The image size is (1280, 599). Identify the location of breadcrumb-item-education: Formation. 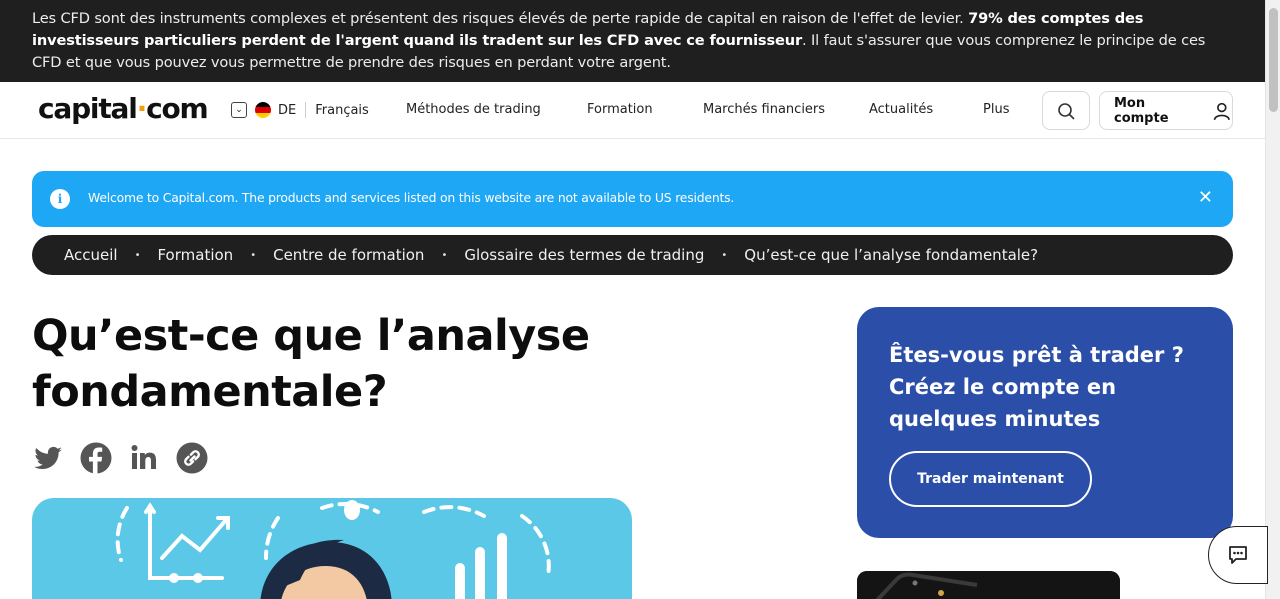
(195, 255).